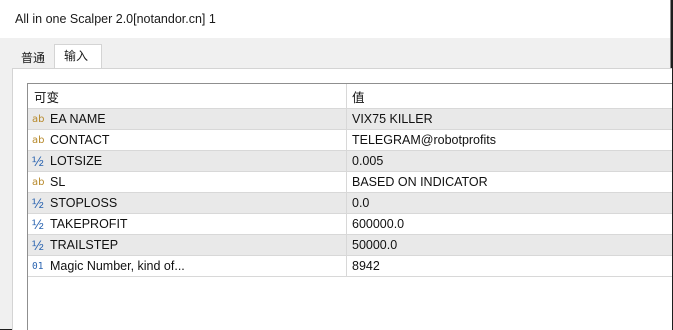  Describe the element at coordinates (509, 224) in the screenshot. I see `value-cell: 600000.0` at that location.